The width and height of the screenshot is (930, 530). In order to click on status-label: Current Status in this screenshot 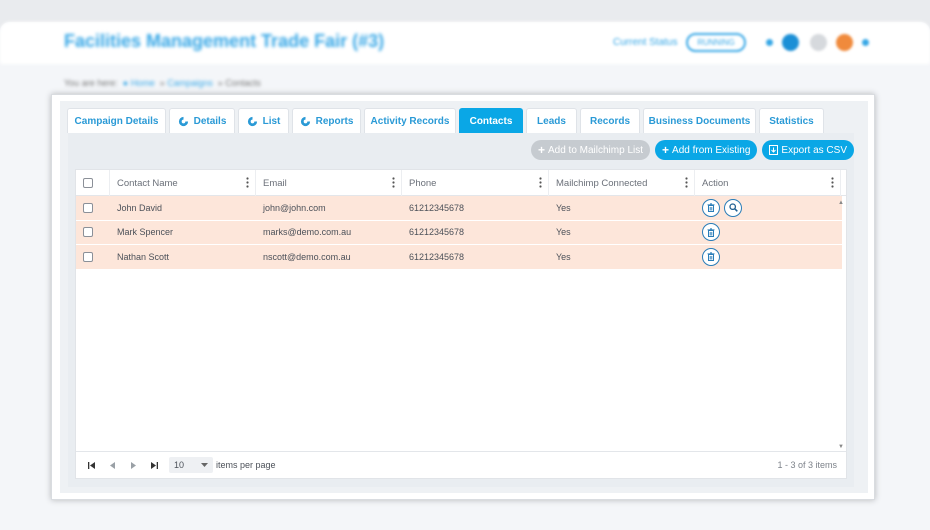, I will do `click(645, 42)`.